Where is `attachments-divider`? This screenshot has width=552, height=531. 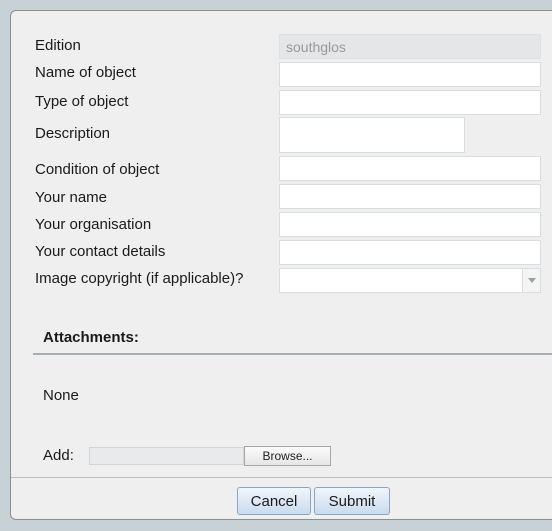 attachments-divider is located at coordinates (292, 354).